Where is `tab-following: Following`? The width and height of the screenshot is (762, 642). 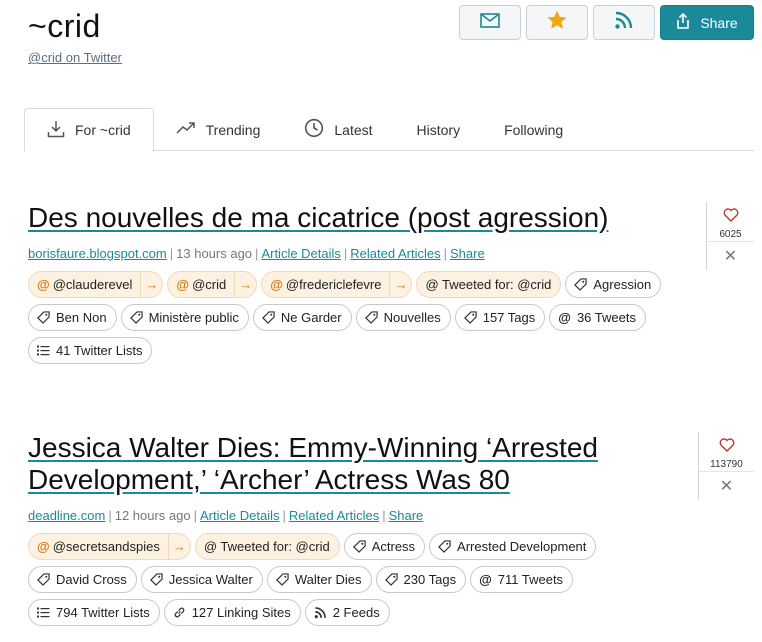 tab-following: Following is located at coordinates (533, 129).